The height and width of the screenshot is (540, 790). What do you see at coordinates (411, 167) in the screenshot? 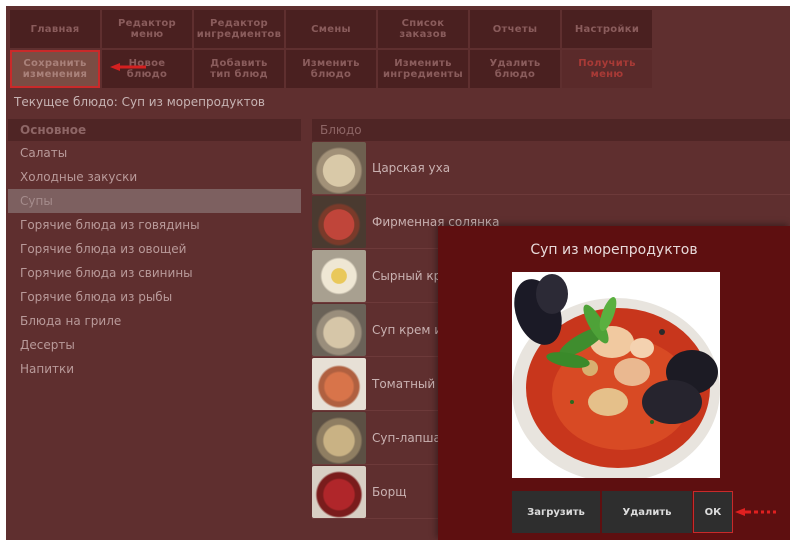
I see `dish-name: Царская уха` at bounding box center [411, 167].